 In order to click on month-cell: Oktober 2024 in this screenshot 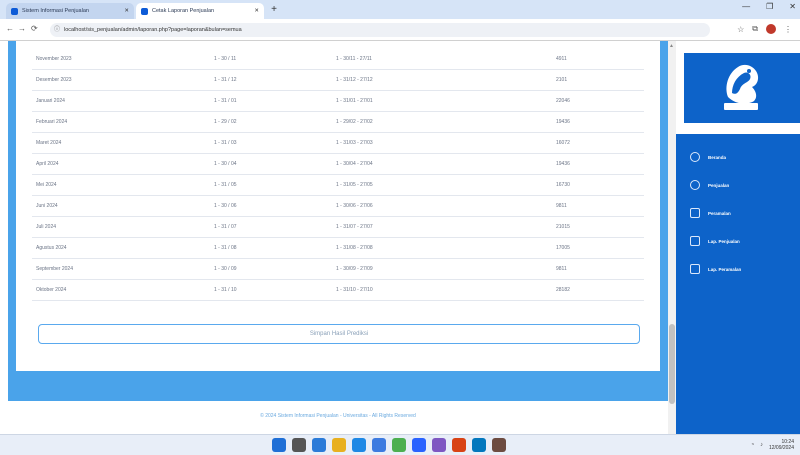, I will do `click(51, 290)`.